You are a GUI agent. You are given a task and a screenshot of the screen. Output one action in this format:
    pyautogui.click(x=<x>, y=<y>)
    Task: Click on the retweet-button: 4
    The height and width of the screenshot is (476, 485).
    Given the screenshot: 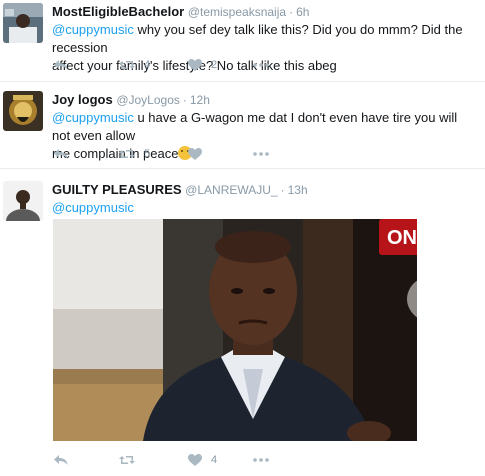 What is the action you would take?
    pyautogui.click(x=134, y=65)
    